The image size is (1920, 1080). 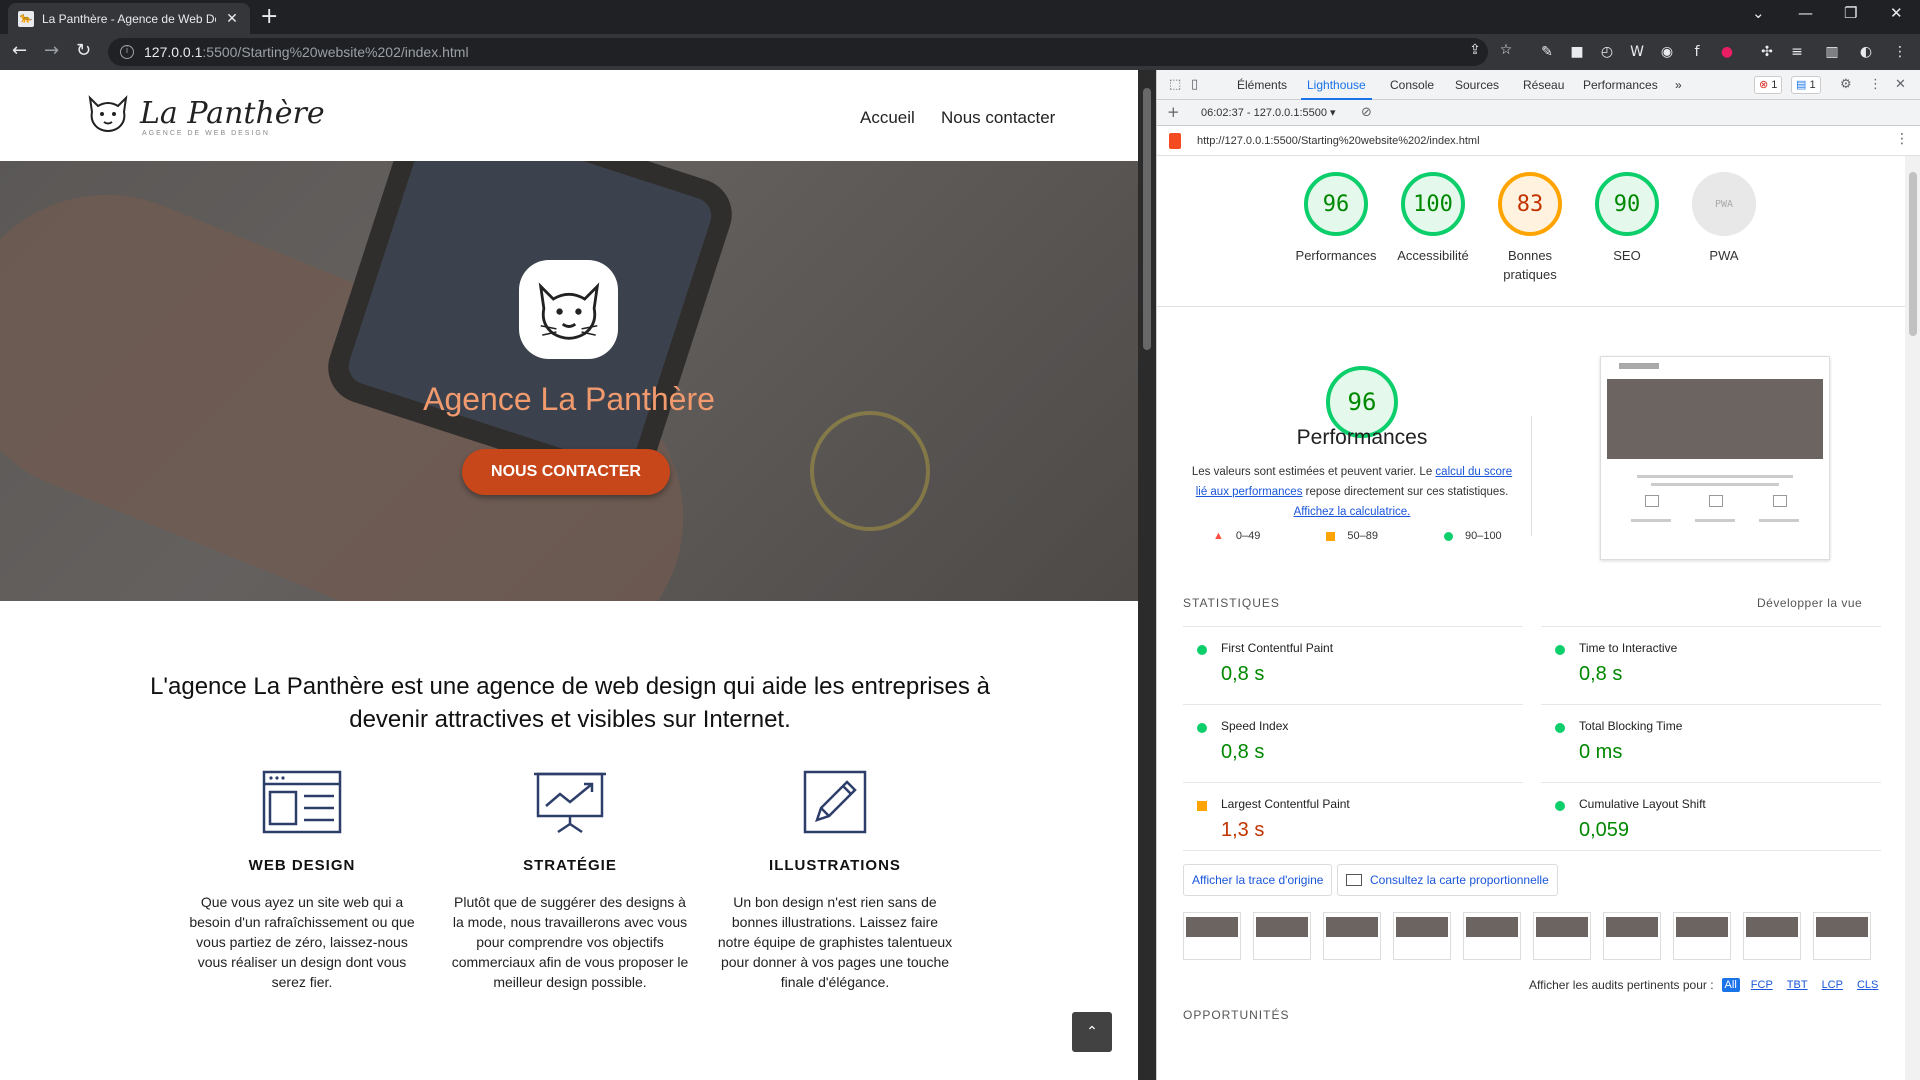 What do you see at coordinates (1173, 112) in the screenshot?
I see `new-report-icon: +` at bounding box center [1173, 112].